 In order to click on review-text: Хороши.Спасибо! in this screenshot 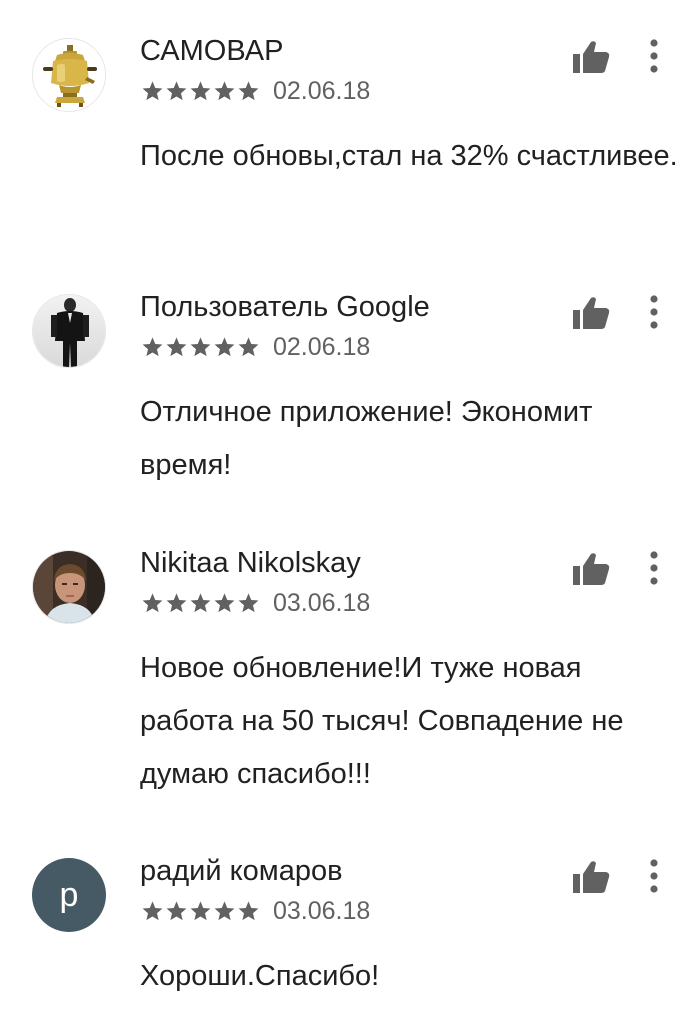, I will do `click(260, 976)`.